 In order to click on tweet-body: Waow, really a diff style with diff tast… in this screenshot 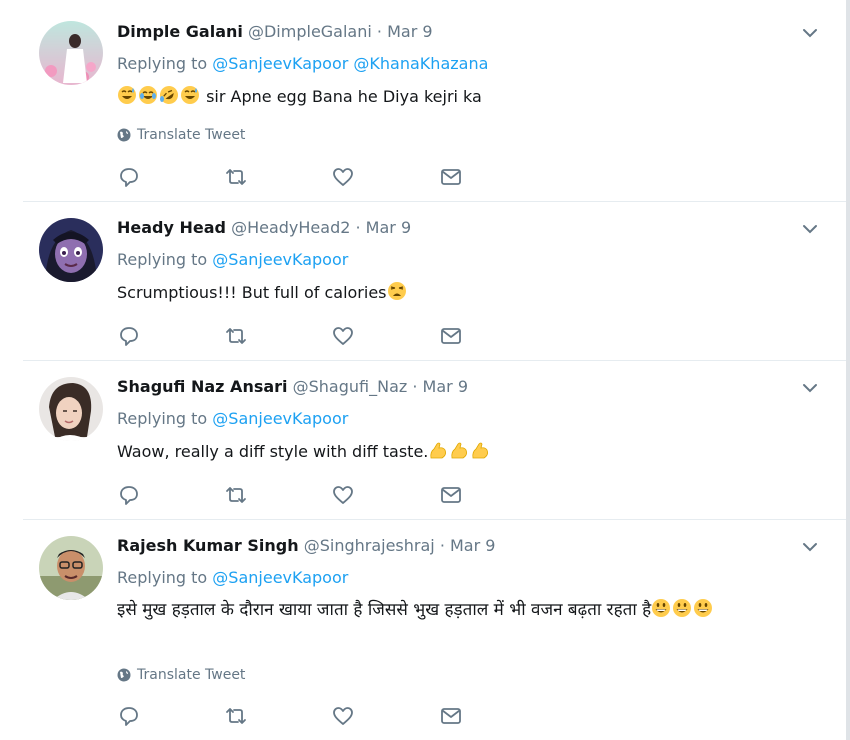, I will do `click(273, 451)`.